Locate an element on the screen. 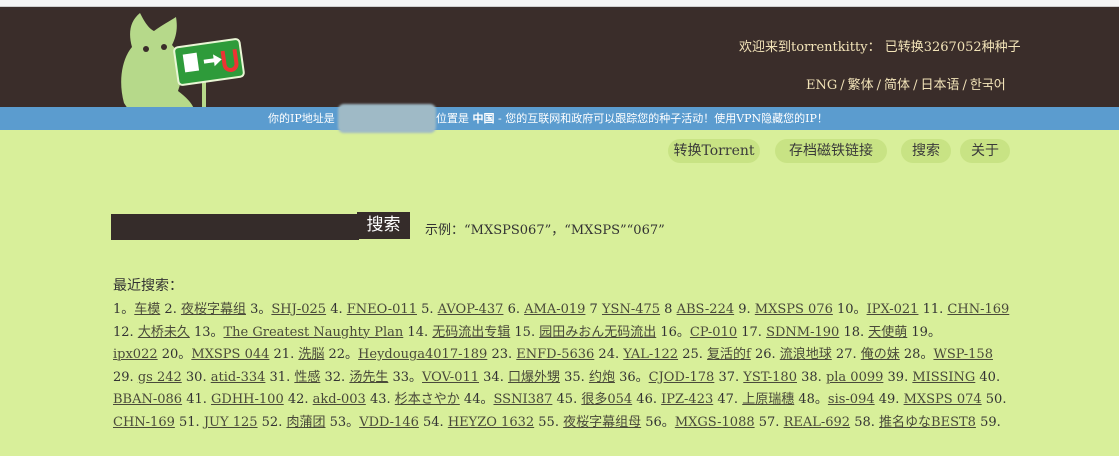  recent-search-link: GDHH-100 is located at coordinates (247, 399).